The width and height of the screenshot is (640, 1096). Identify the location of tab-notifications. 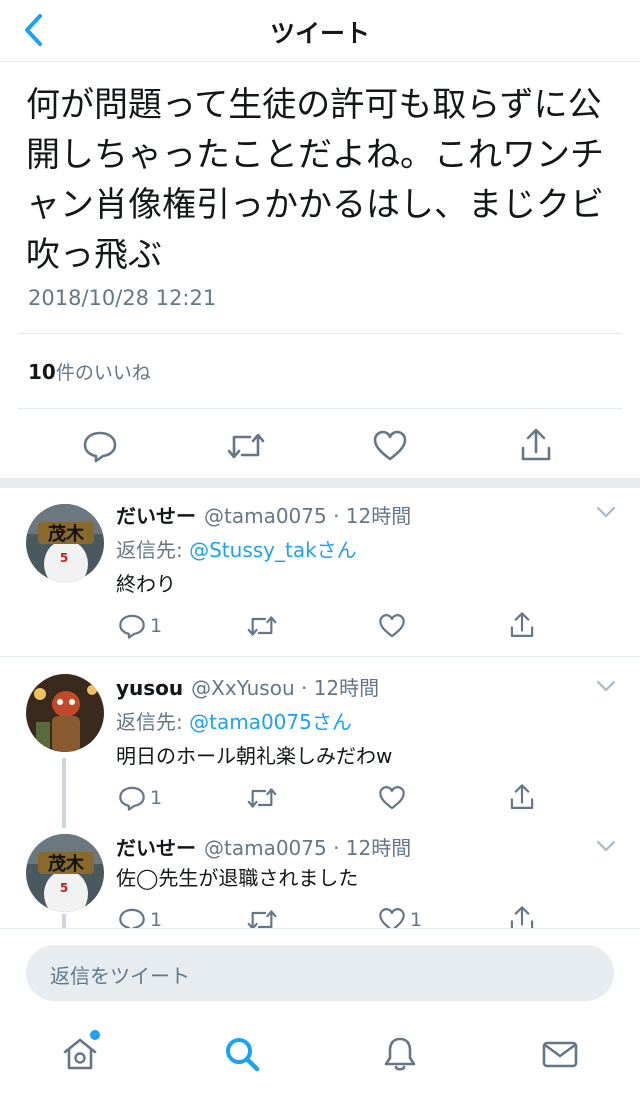
(400, 1054).